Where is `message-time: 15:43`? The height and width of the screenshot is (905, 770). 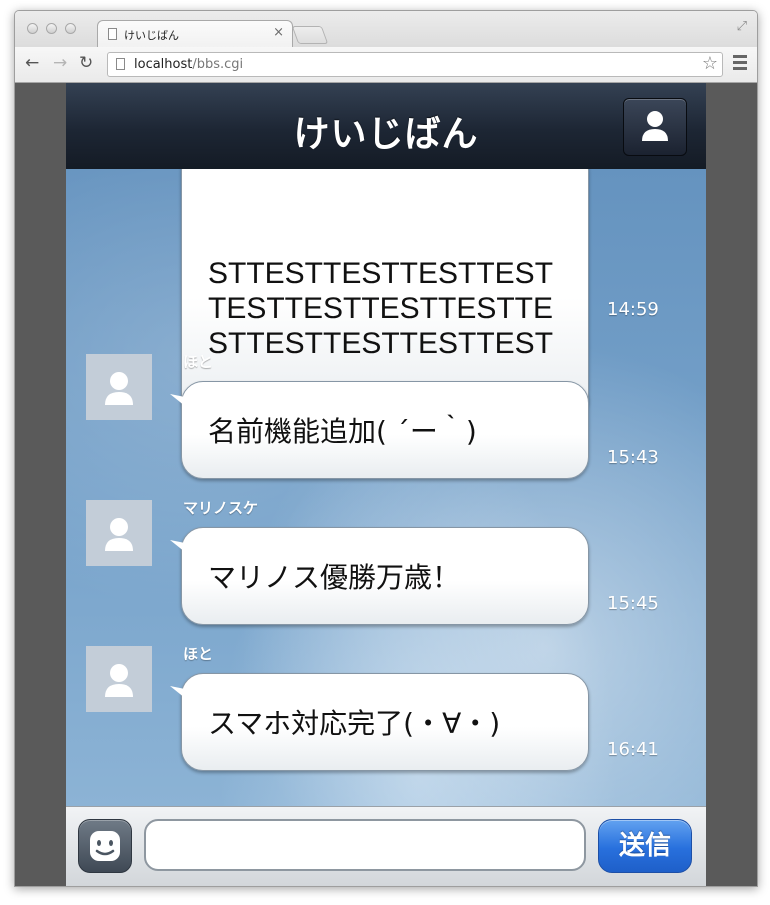
message-time: 15:43 is located at coordinates (633, 457).